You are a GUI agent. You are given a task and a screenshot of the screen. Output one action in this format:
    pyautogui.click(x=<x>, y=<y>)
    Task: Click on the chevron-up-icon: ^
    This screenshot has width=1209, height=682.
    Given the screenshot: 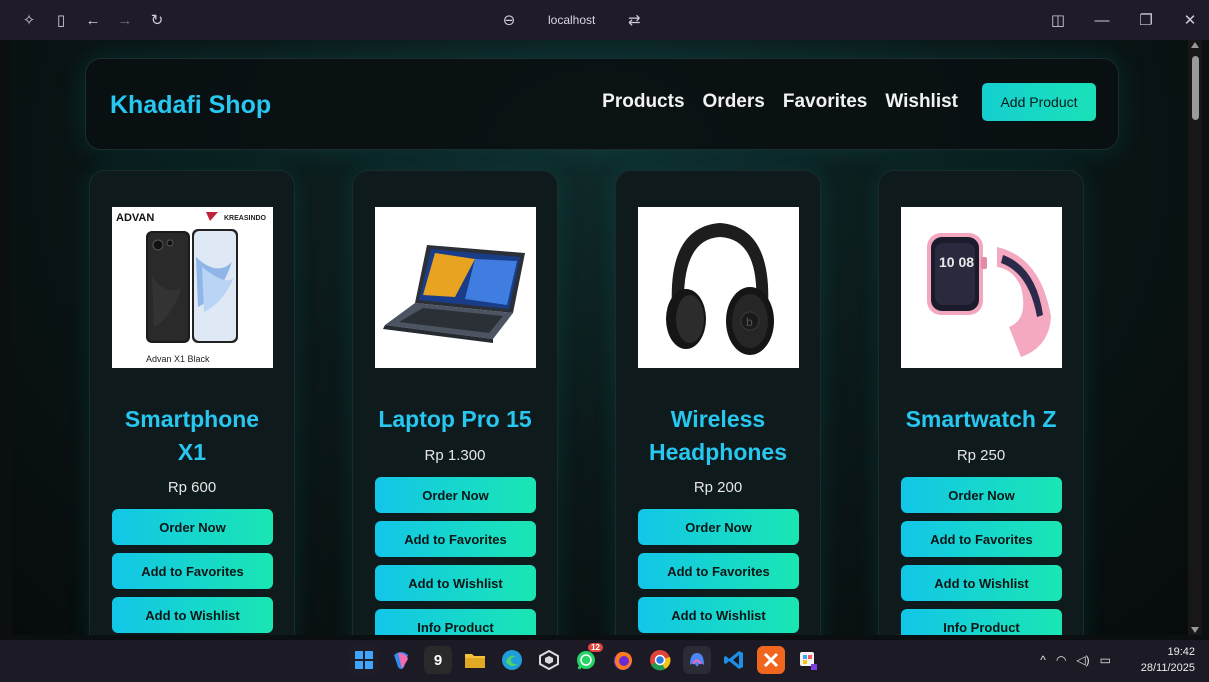 What is the action you would take?
    pyautogui.click(x=1043, y=660)
    